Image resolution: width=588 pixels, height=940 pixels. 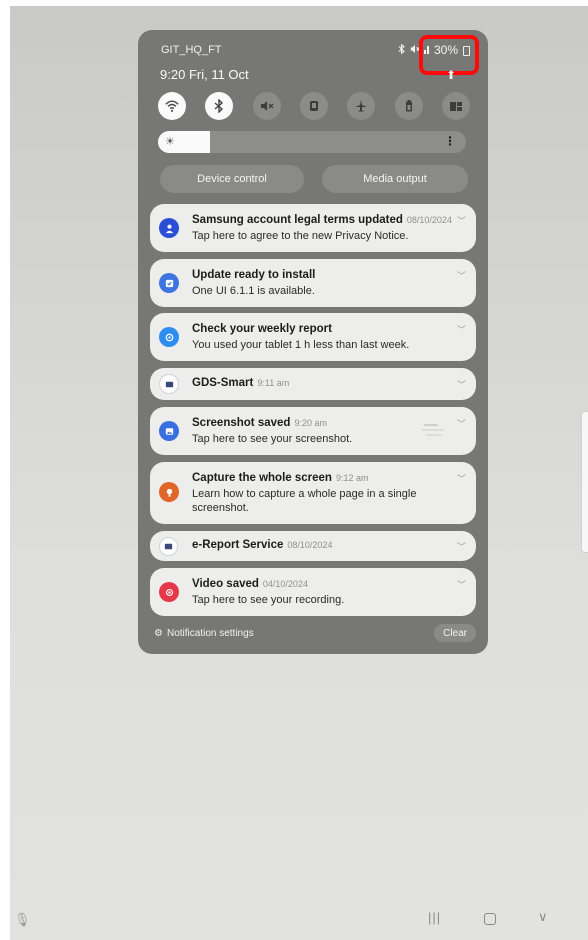 I want to click on sound-off-icon, so click(x=266, y=106).